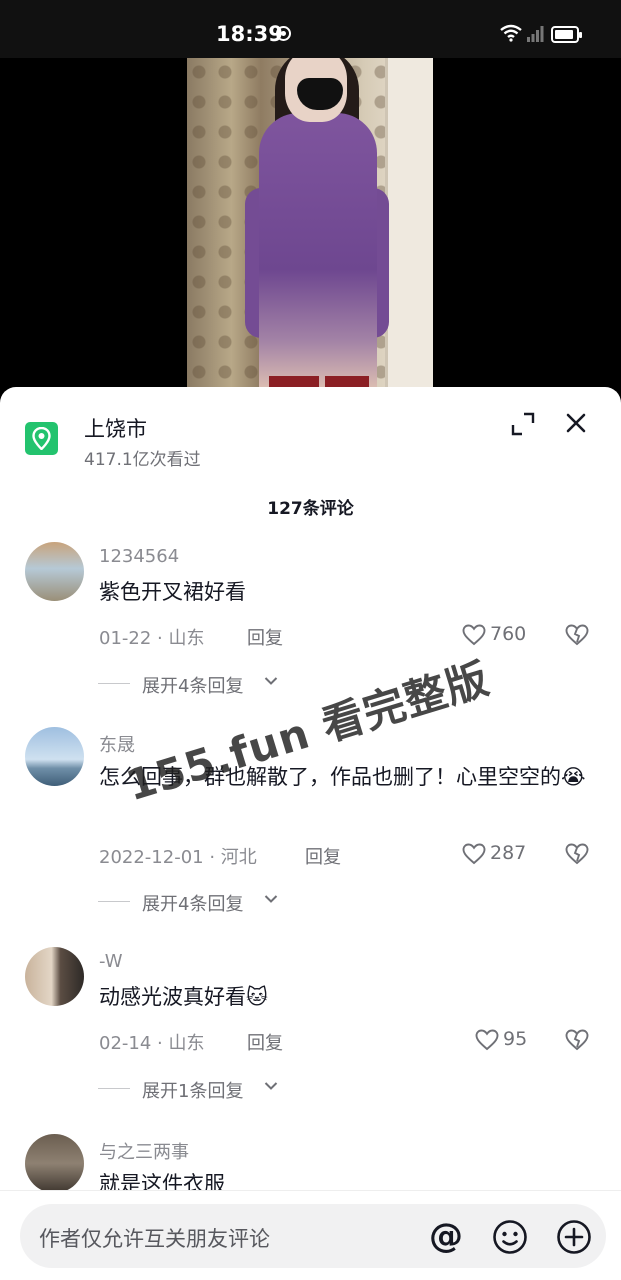 Image resolution: width=621 pixels, height=1280 pixels. I want to click on comment-text: 动感光波真好看🐱, so click(183, 997).